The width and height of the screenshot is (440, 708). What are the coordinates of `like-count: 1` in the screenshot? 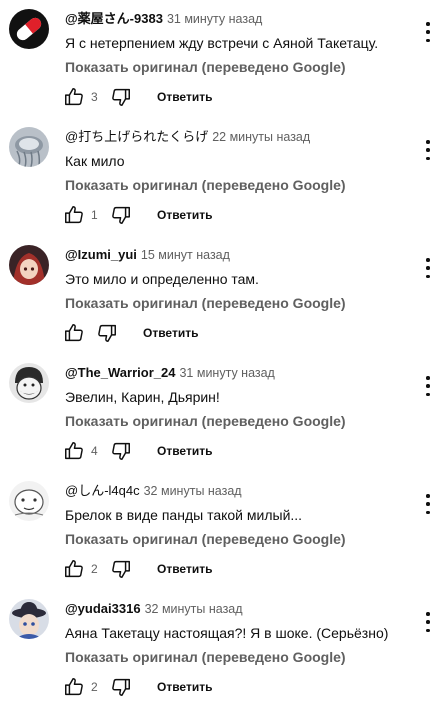 It's located at (94, 215).